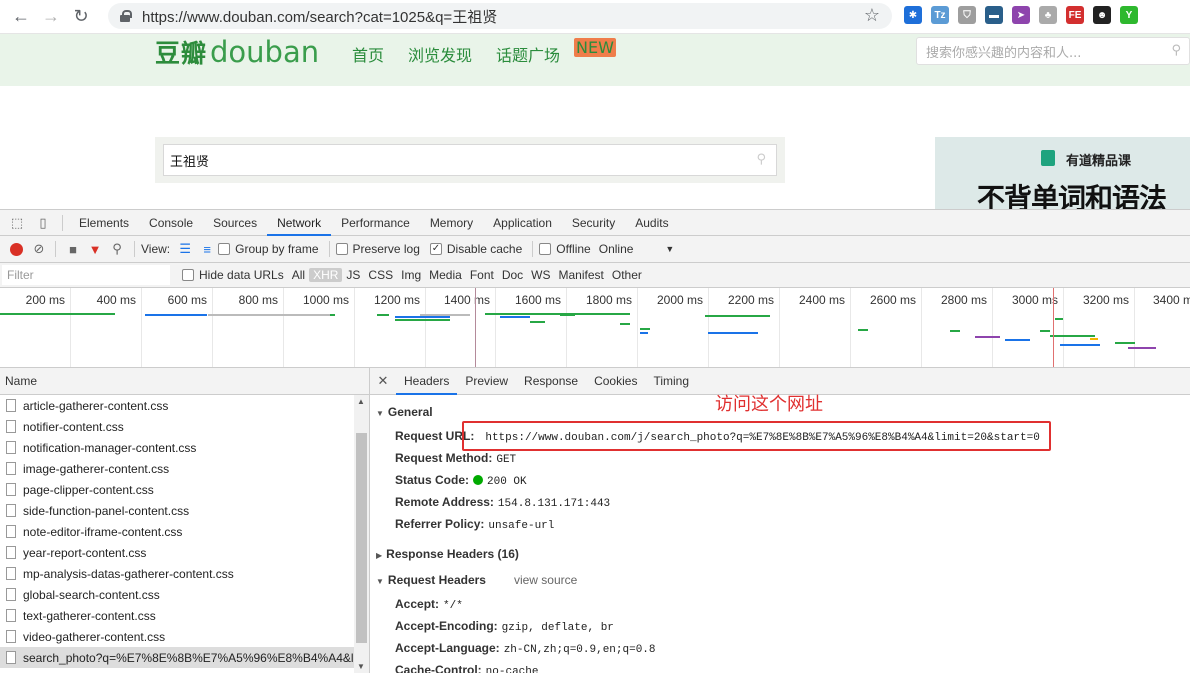 This screenshot has height=673, width=1190. Describe the element at coordinates (184, 381) in the screenshot. I see `name-column-header: Name` at that location.